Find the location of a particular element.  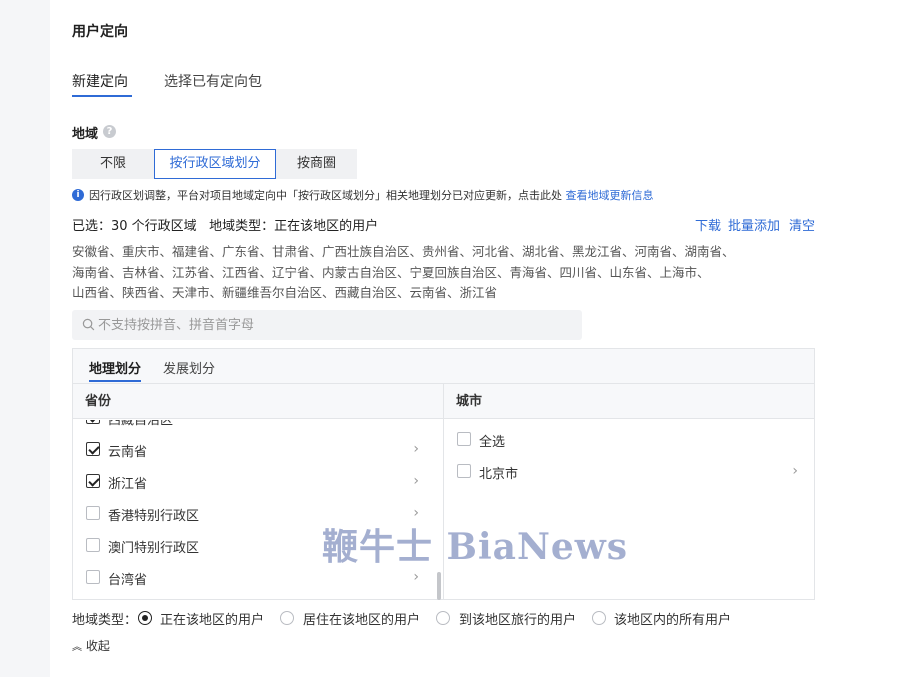

tab-new-targeting: 新建定向 is located at coordinates (100, 81).